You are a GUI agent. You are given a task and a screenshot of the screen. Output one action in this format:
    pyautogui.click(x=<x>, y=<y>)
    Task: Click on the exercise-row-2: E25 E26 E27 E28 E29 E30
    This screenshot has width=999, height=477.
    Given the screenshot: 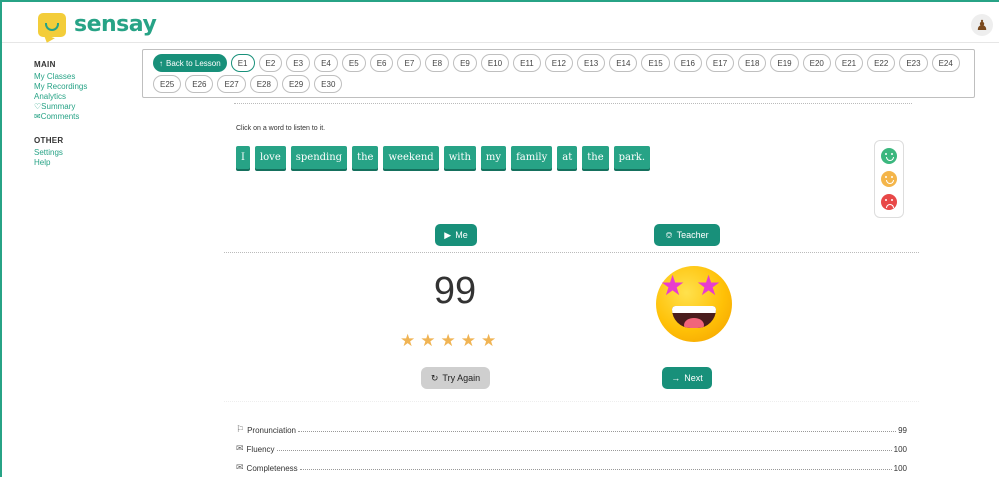 What is the action you would take?
    pyautogui.click(x=558, y=84)
    